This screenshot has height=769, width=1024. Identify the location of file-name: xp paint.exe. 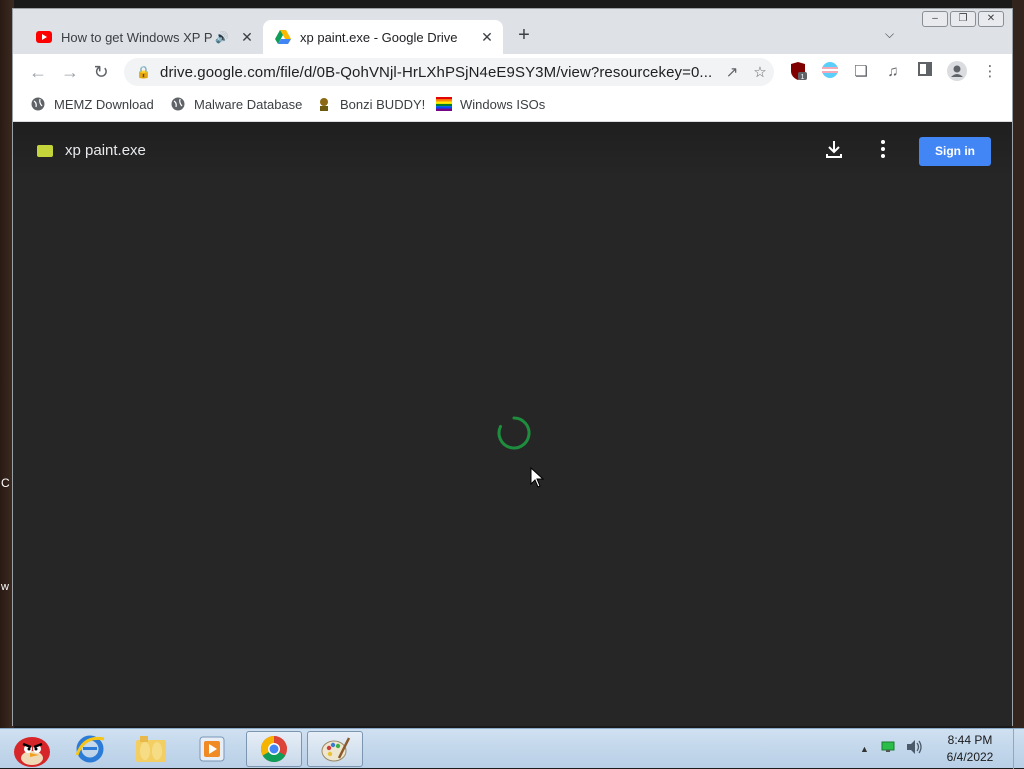
(105, 150).